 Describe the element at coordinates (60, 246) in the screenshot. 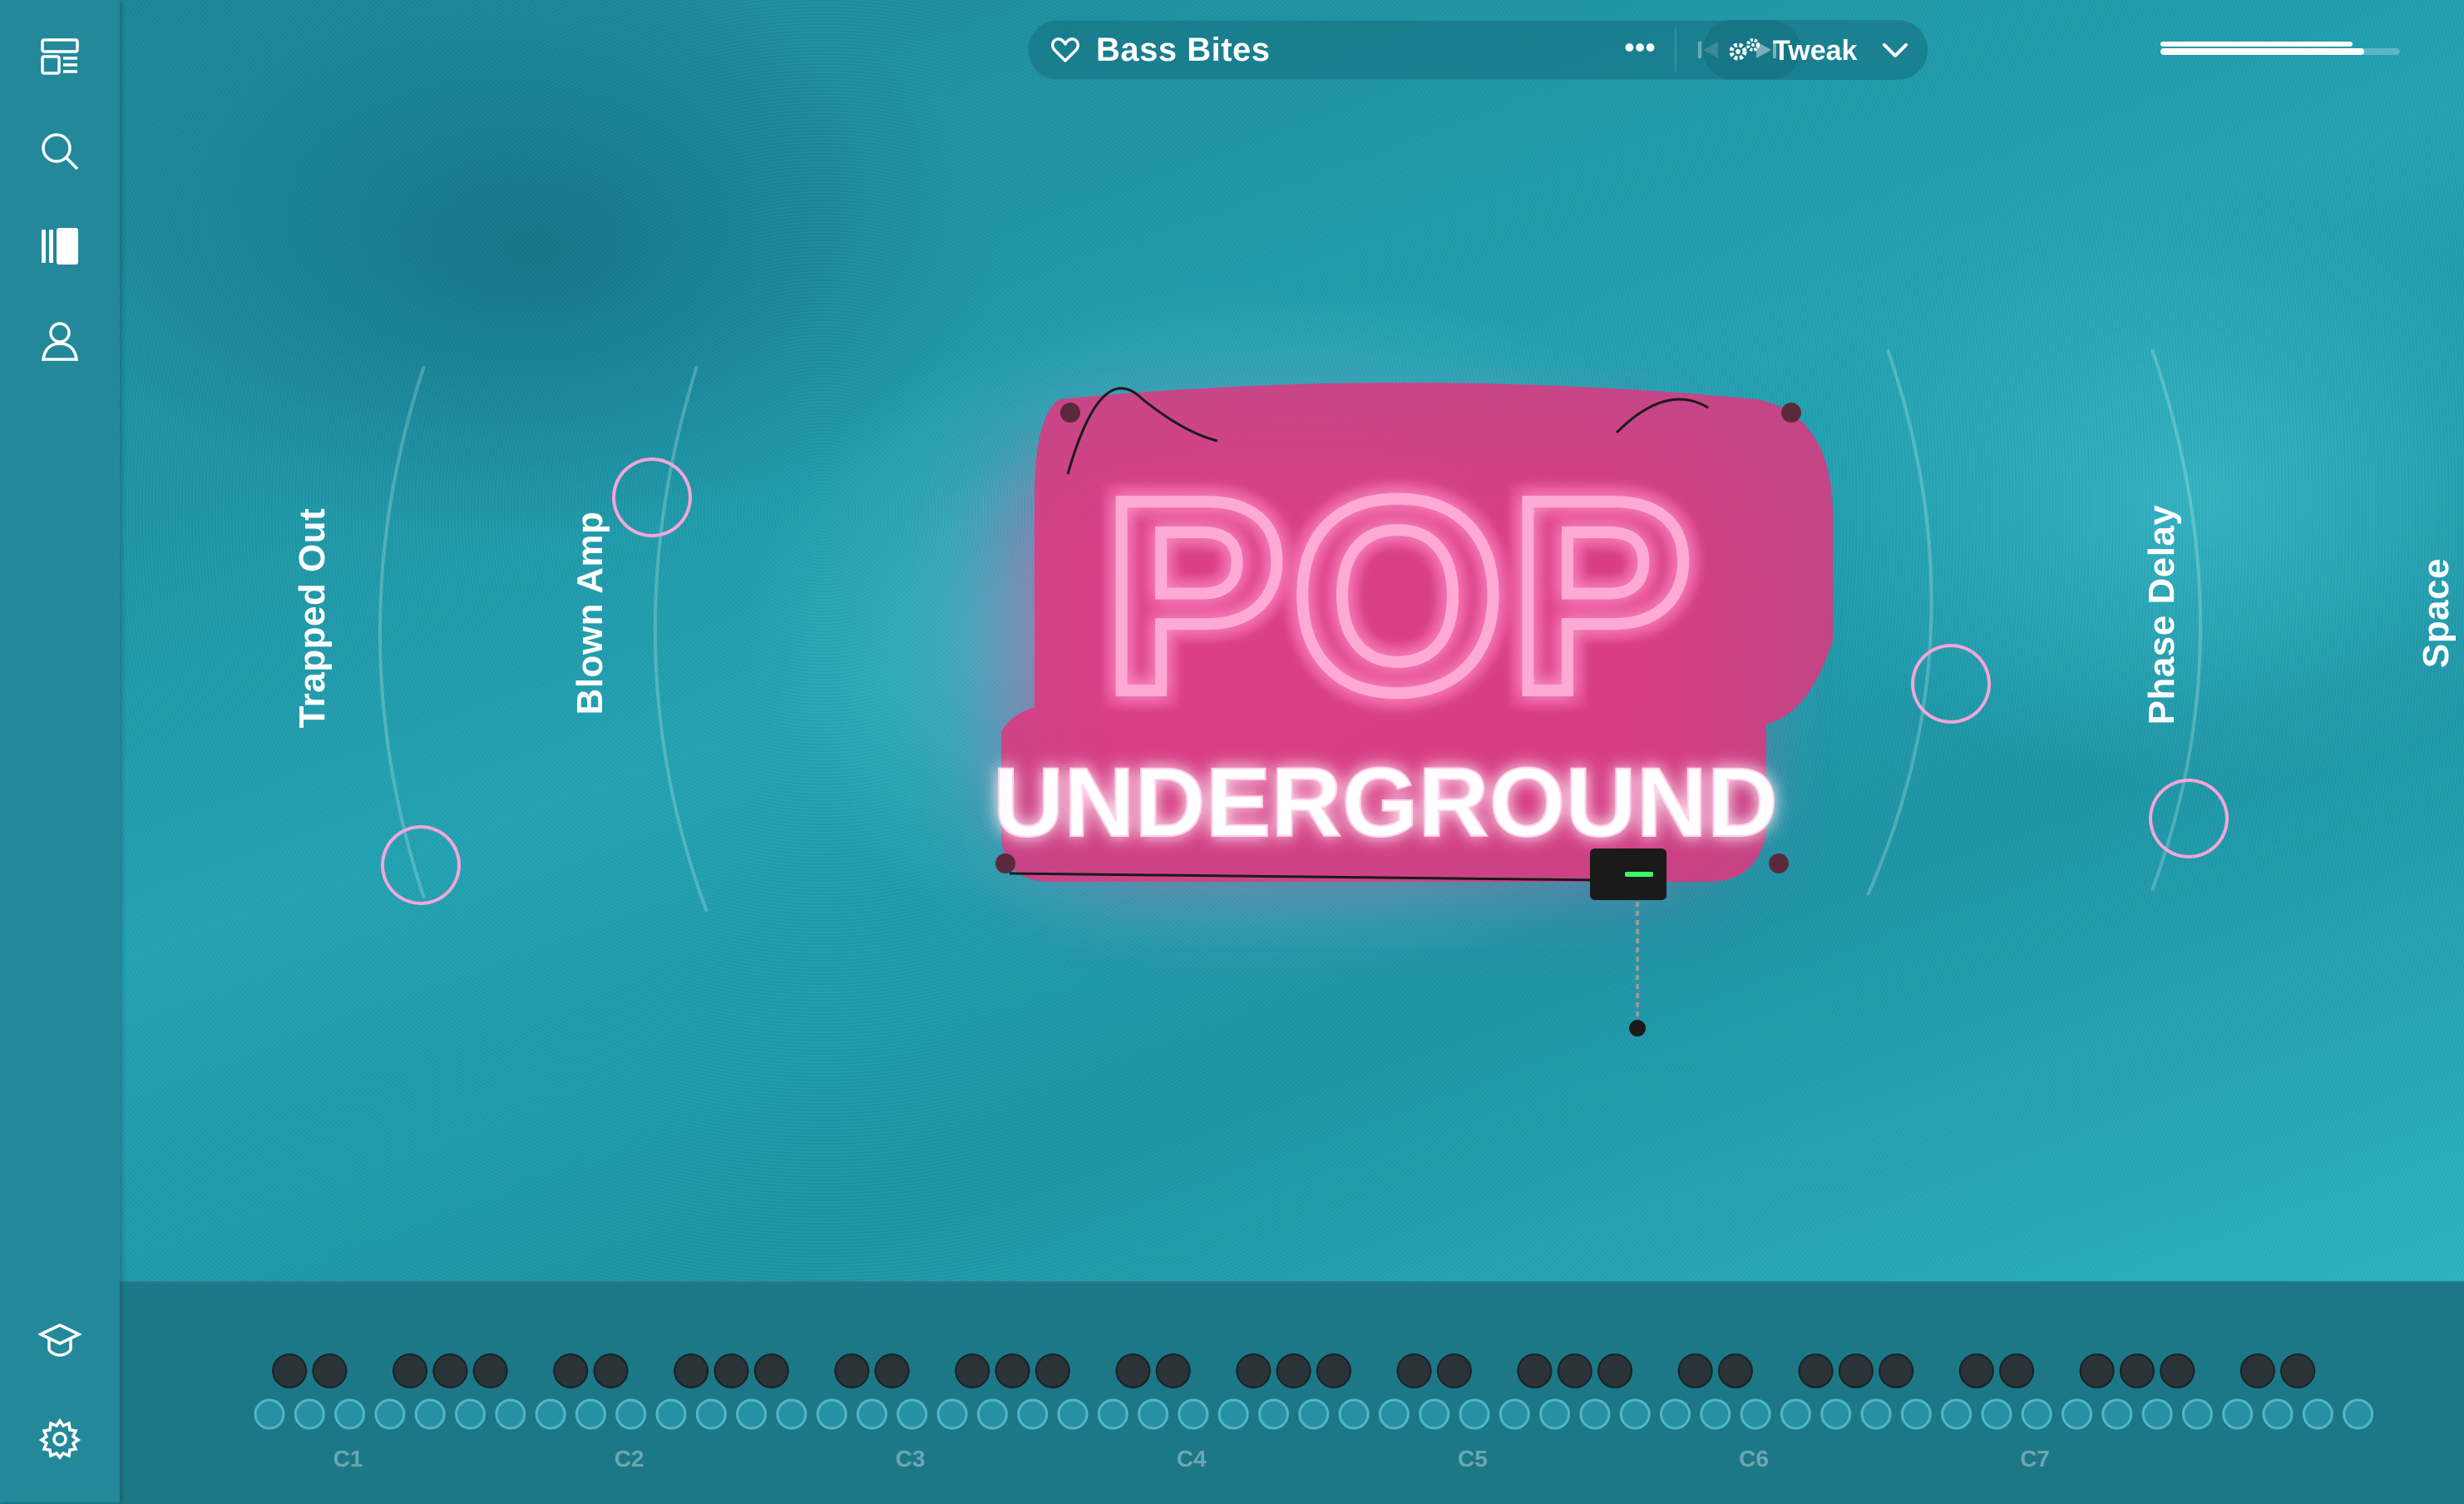

I see `library-icon` at that location.